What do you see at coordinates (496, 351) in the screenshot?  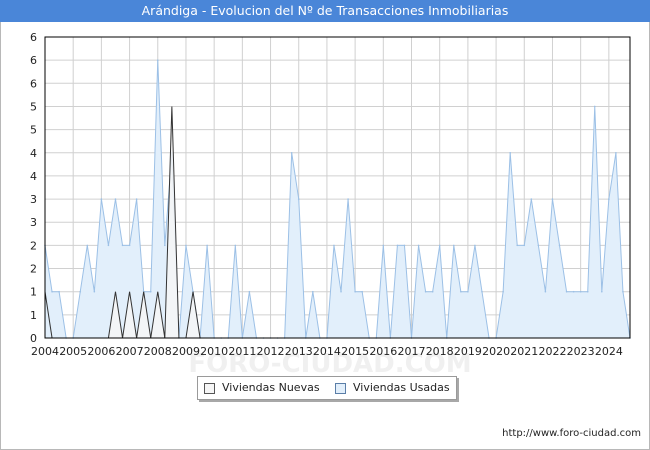 I see `x-tick-label: 2020` at bounding box center [496, 351].